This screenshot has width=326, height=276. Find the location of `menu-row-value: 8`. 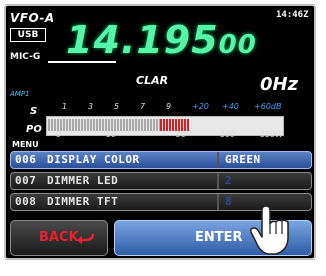

menu-row-value: 8 is located at coordinates (229, 201).